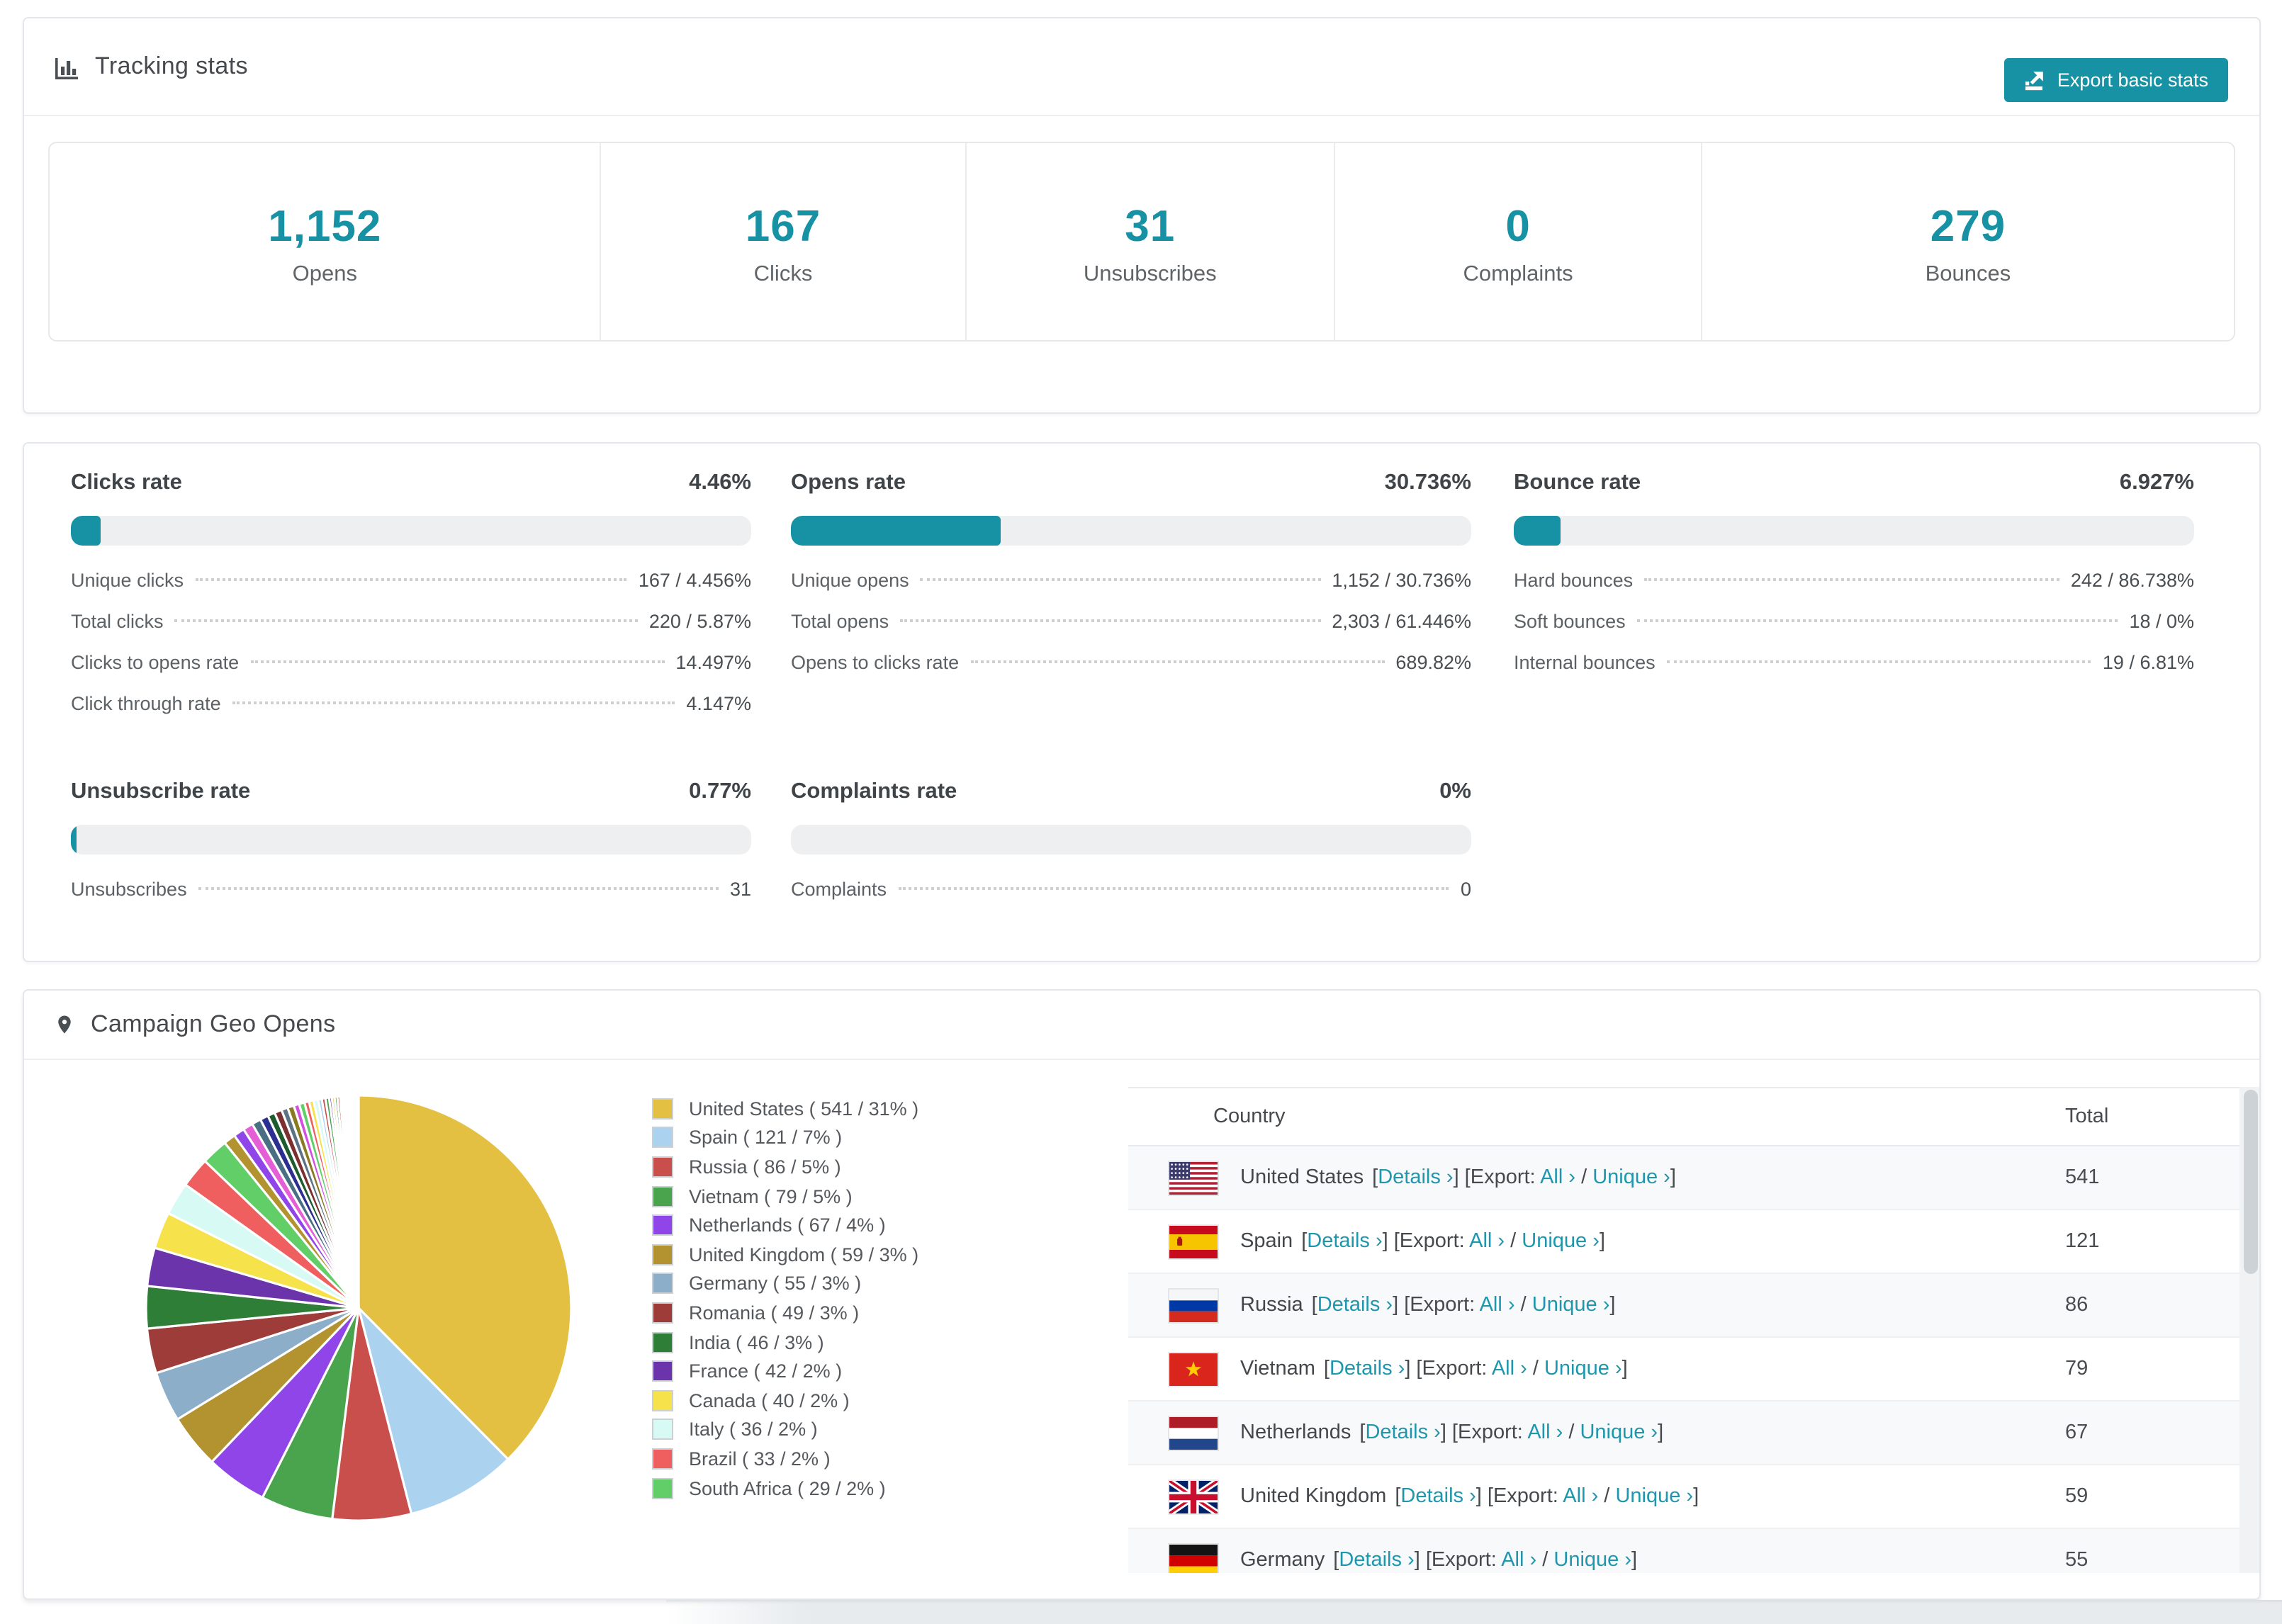 The height and width of the screenshot is (1624, 2282). Describe the element at coordinates (1474, 1612) in the screenshot. I see `page-background-strip` at that location.